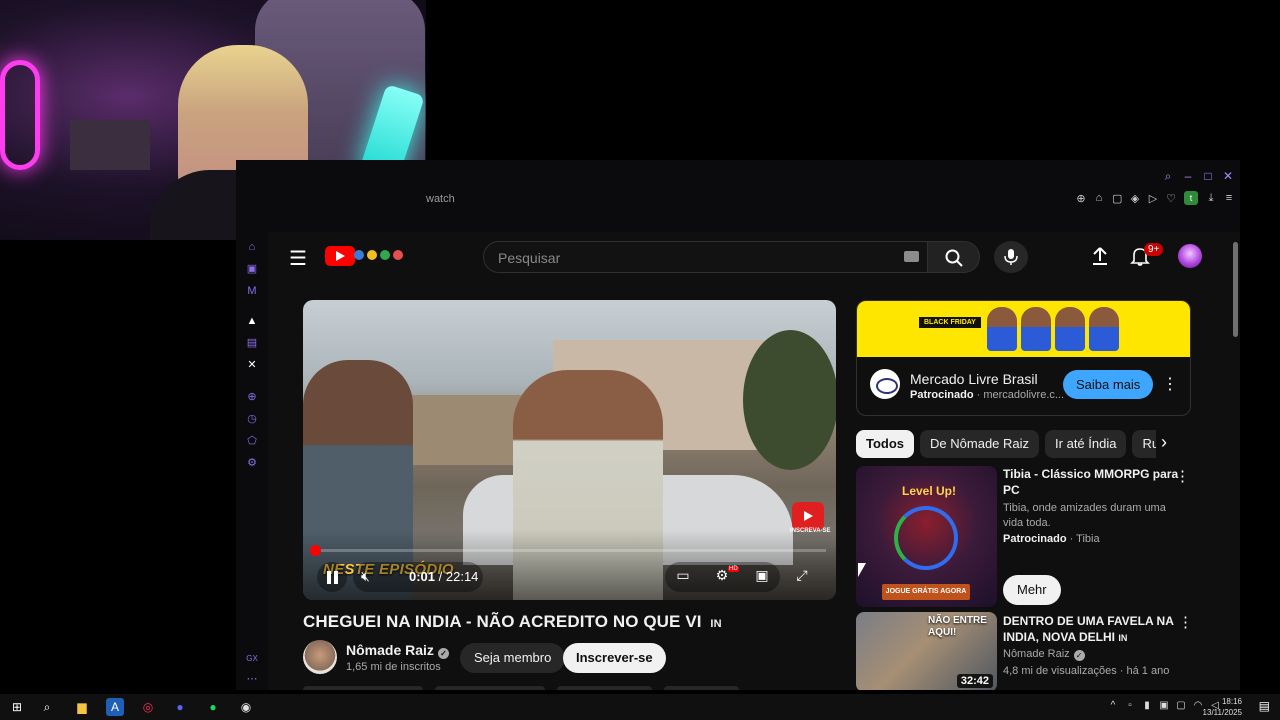 The image size is (1280, 720). What do you see at coordinates (1236, 461) in the screenshot?
I see `page-scrollbar` at bounding box center [1236, 461].